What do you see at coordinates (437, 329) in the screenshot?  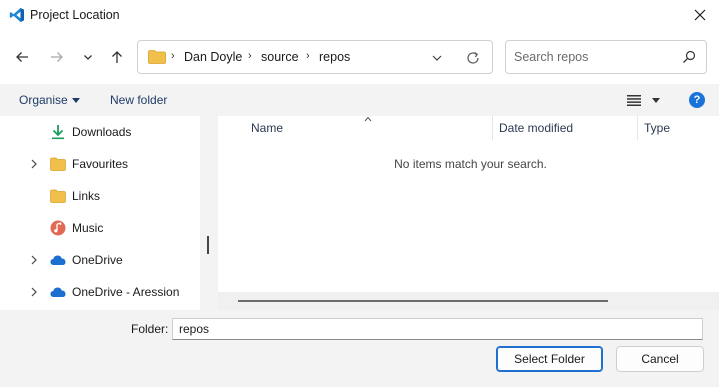 I see `folder-name-input` at bounding box center [437, 329].